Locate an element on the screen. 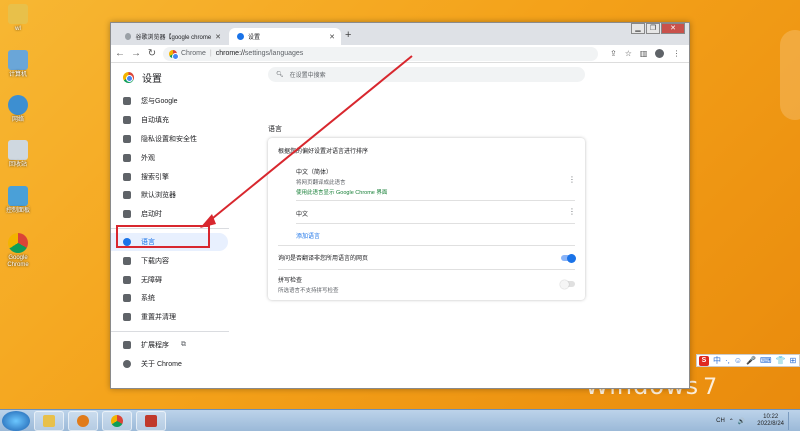 This screenshot has height=431, width=800. taskbar-media-player is located at coordinates (83, 420).